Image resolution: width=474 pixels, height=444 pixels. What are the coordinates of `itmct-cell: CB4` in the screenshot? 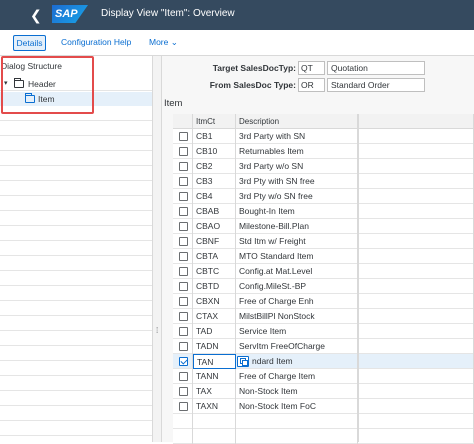 It's located at (214, 196).